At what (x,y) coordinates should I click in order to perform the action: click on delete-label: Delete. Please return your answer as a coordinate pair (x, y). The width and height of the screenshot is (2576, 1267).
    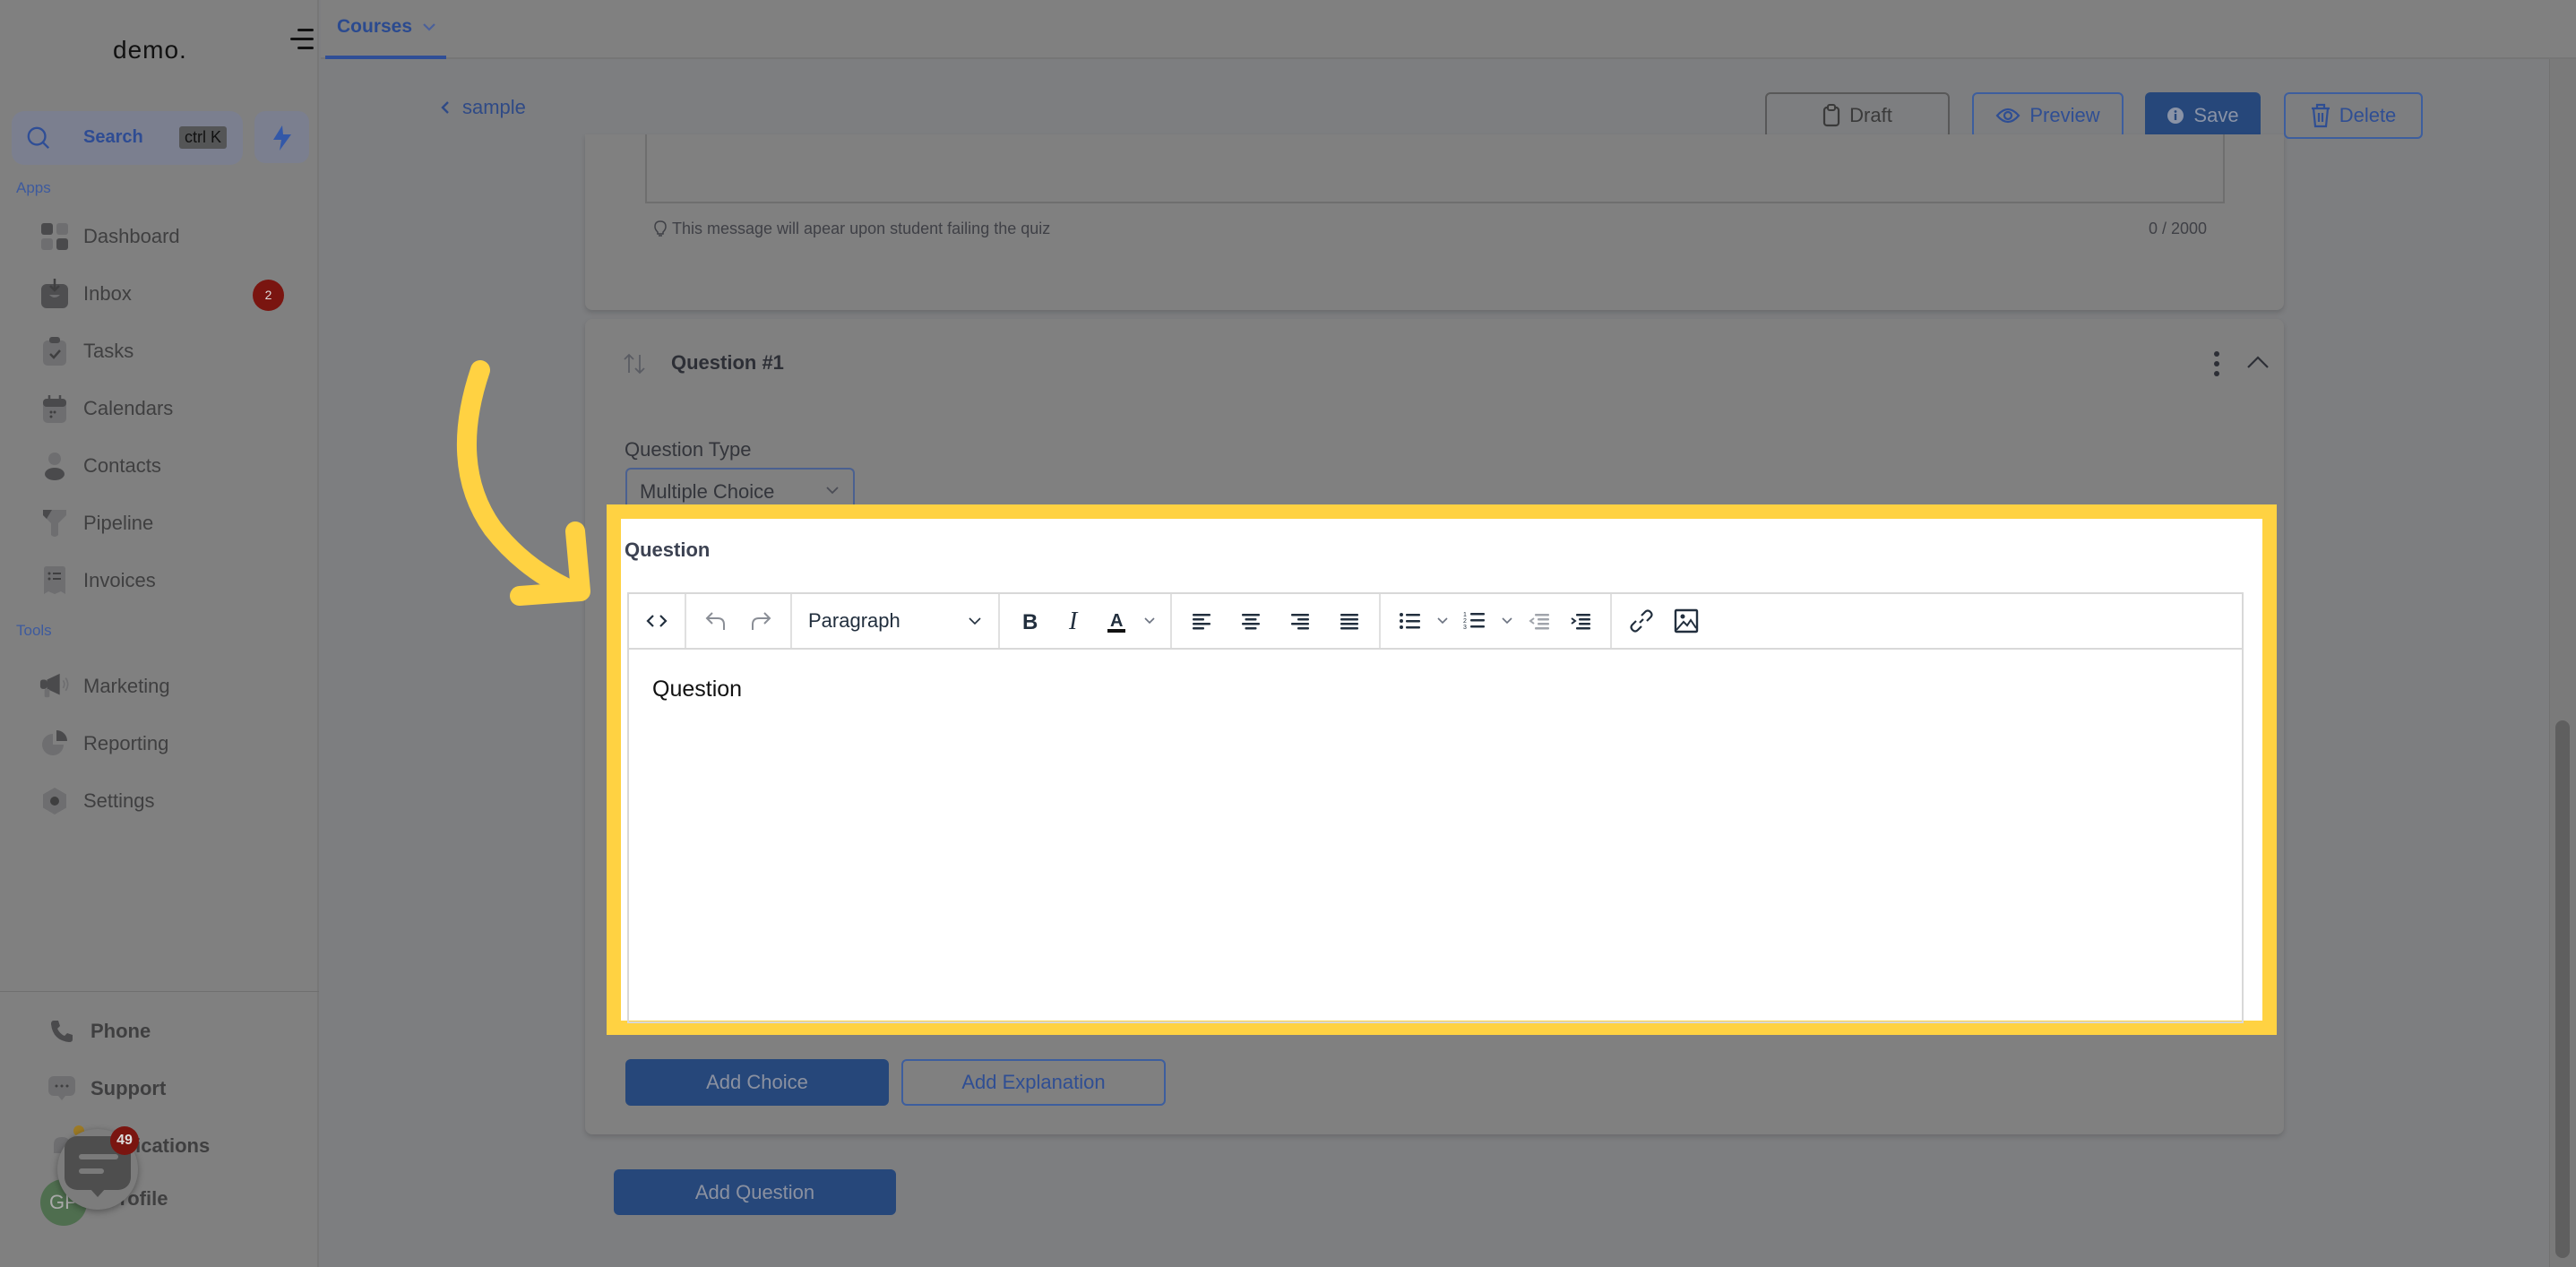
    Looking at the image, I should click on (2368, 115).